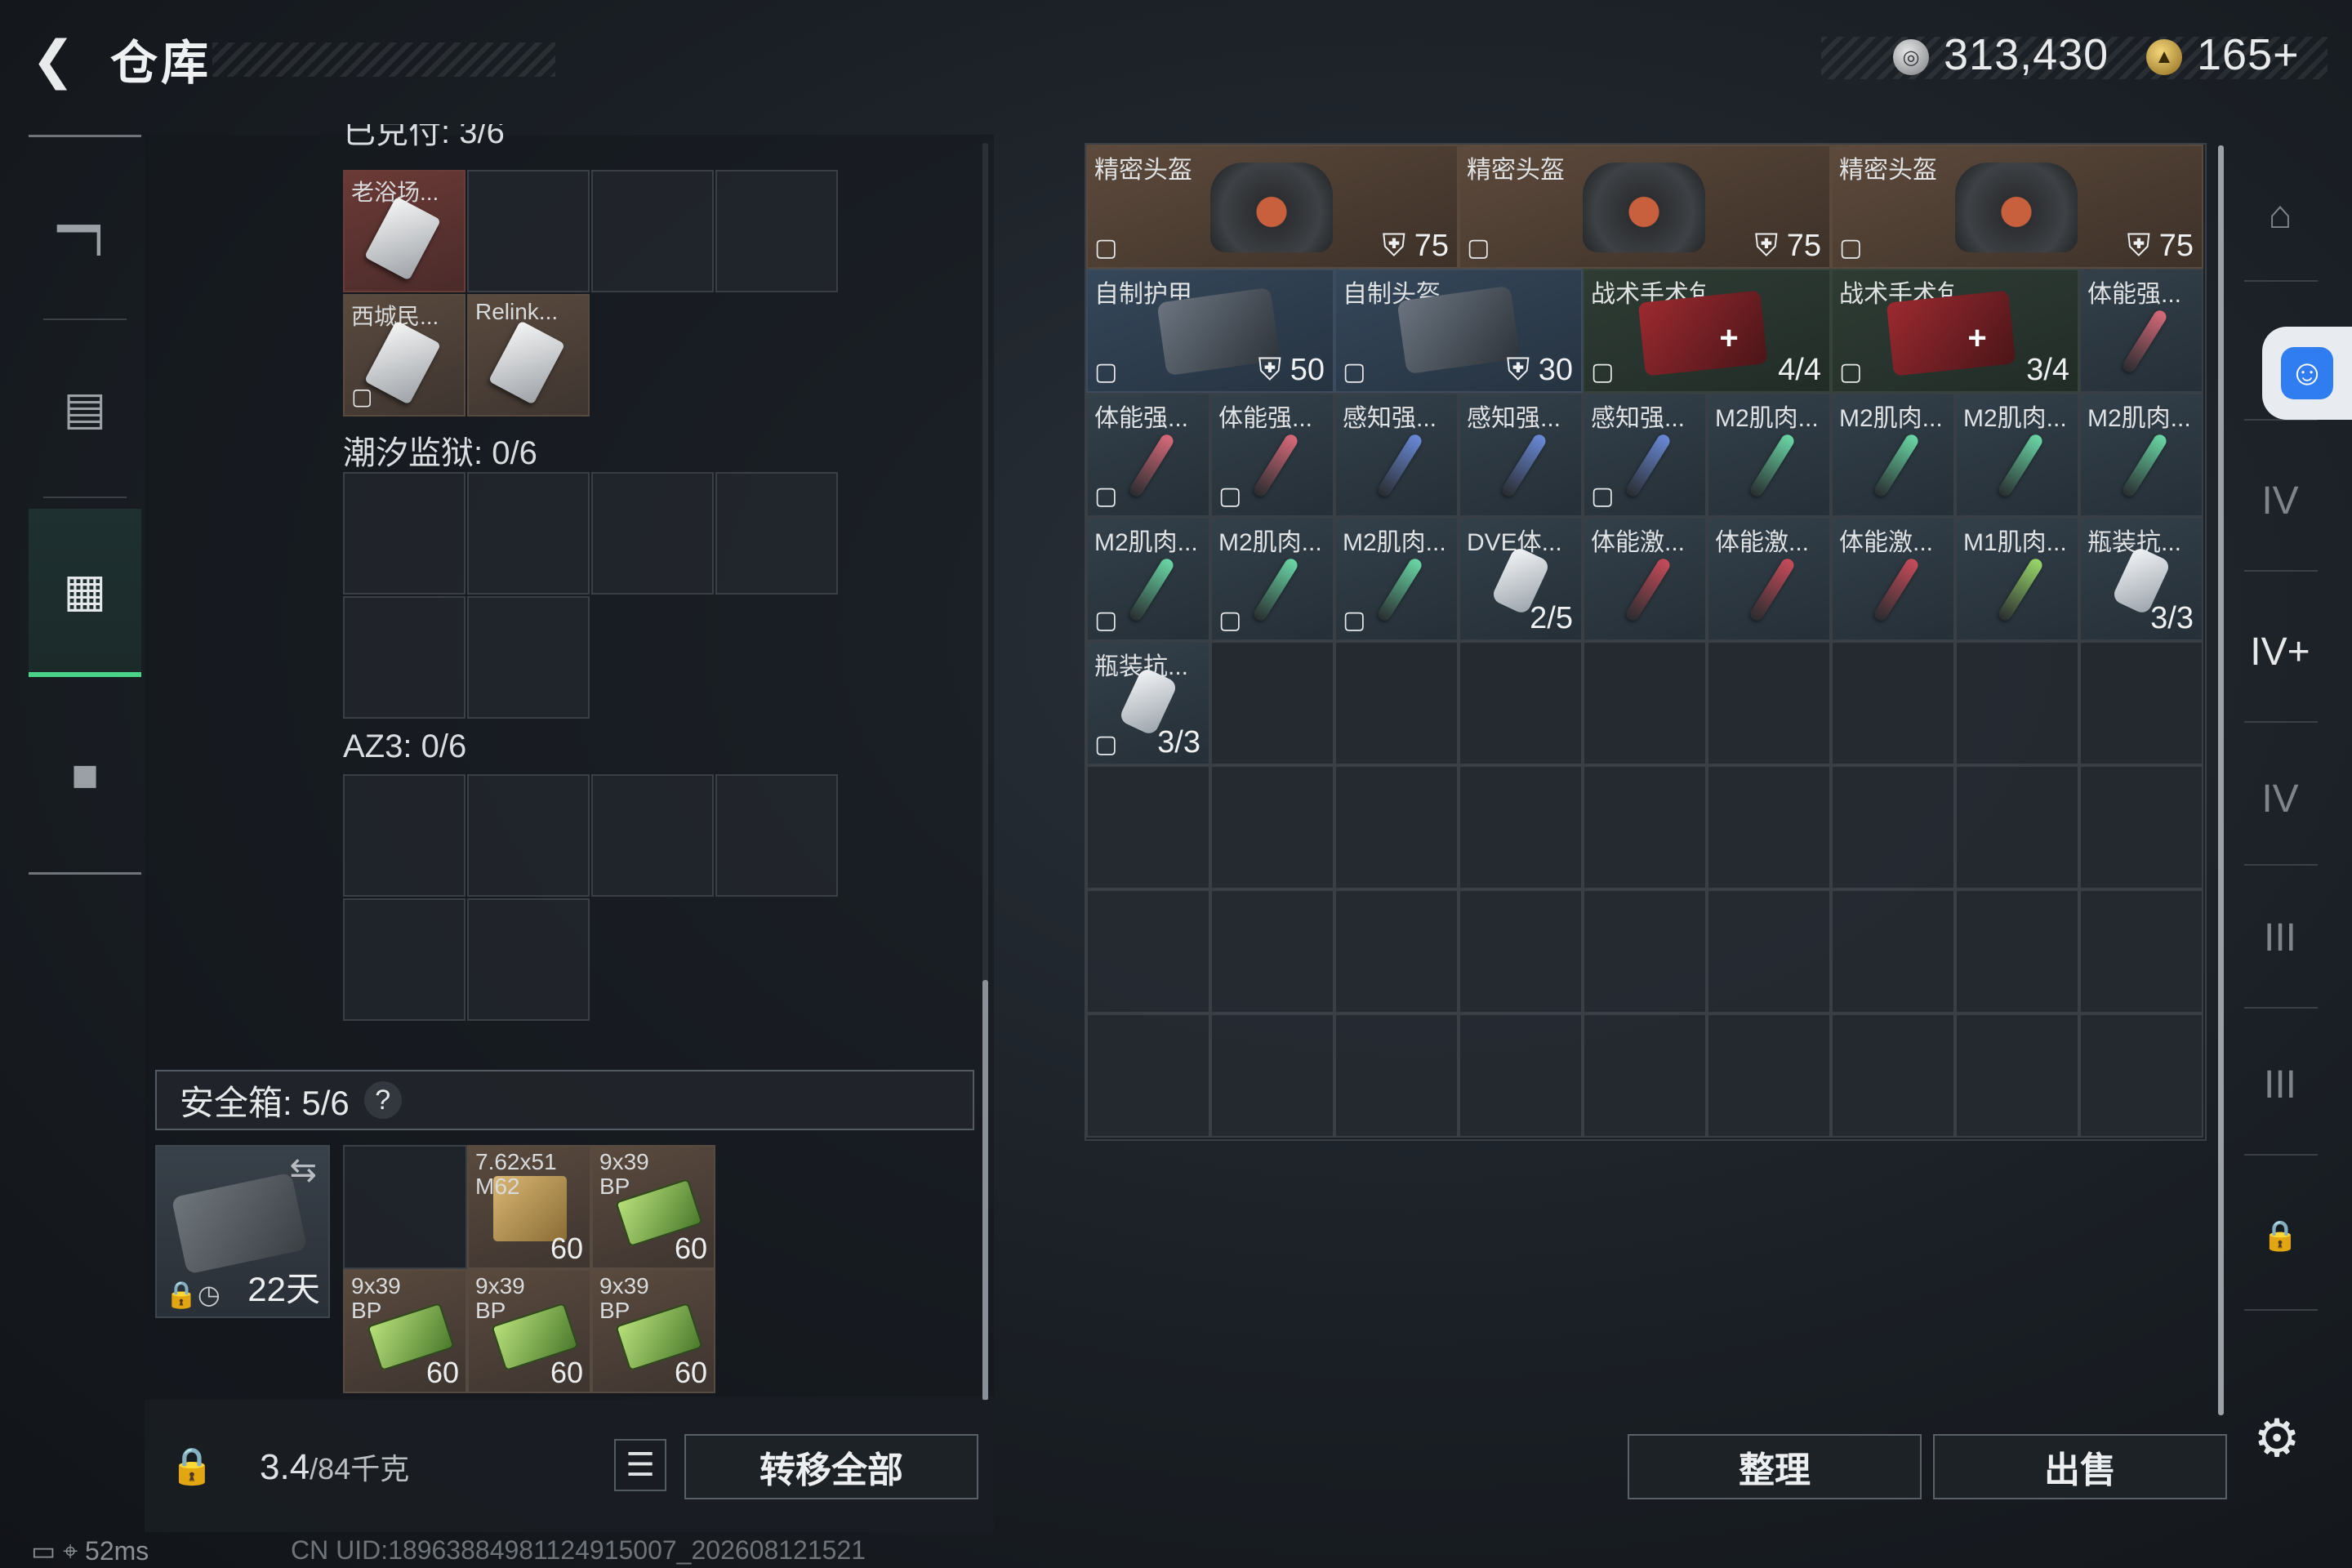  What do you see at coordinates (85, 774) in the screenshot?
I see `nav-case-icon: ■` at bounding box center [85, 774].